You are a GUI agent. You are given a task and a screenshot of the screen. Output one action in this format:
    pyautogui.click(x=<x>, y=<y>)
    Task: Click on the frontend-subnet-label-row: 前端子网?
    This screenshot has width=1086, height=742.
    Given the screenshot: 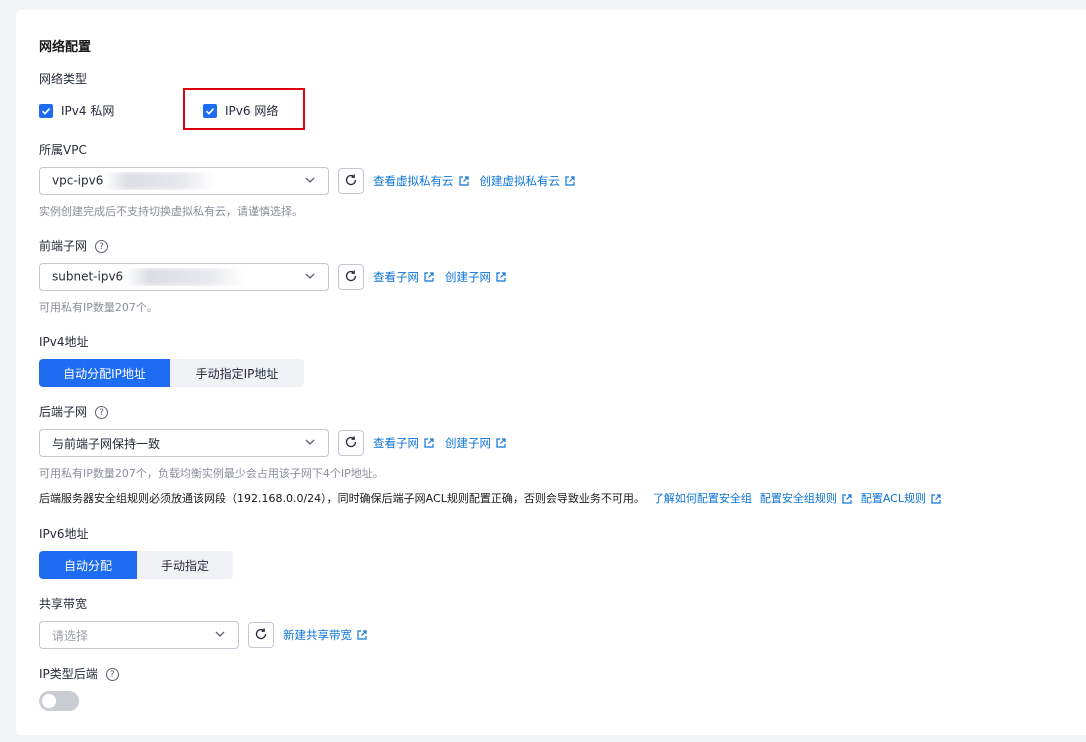 What is the action you would take?
    pyautogui.click(x=74, y=246)
    